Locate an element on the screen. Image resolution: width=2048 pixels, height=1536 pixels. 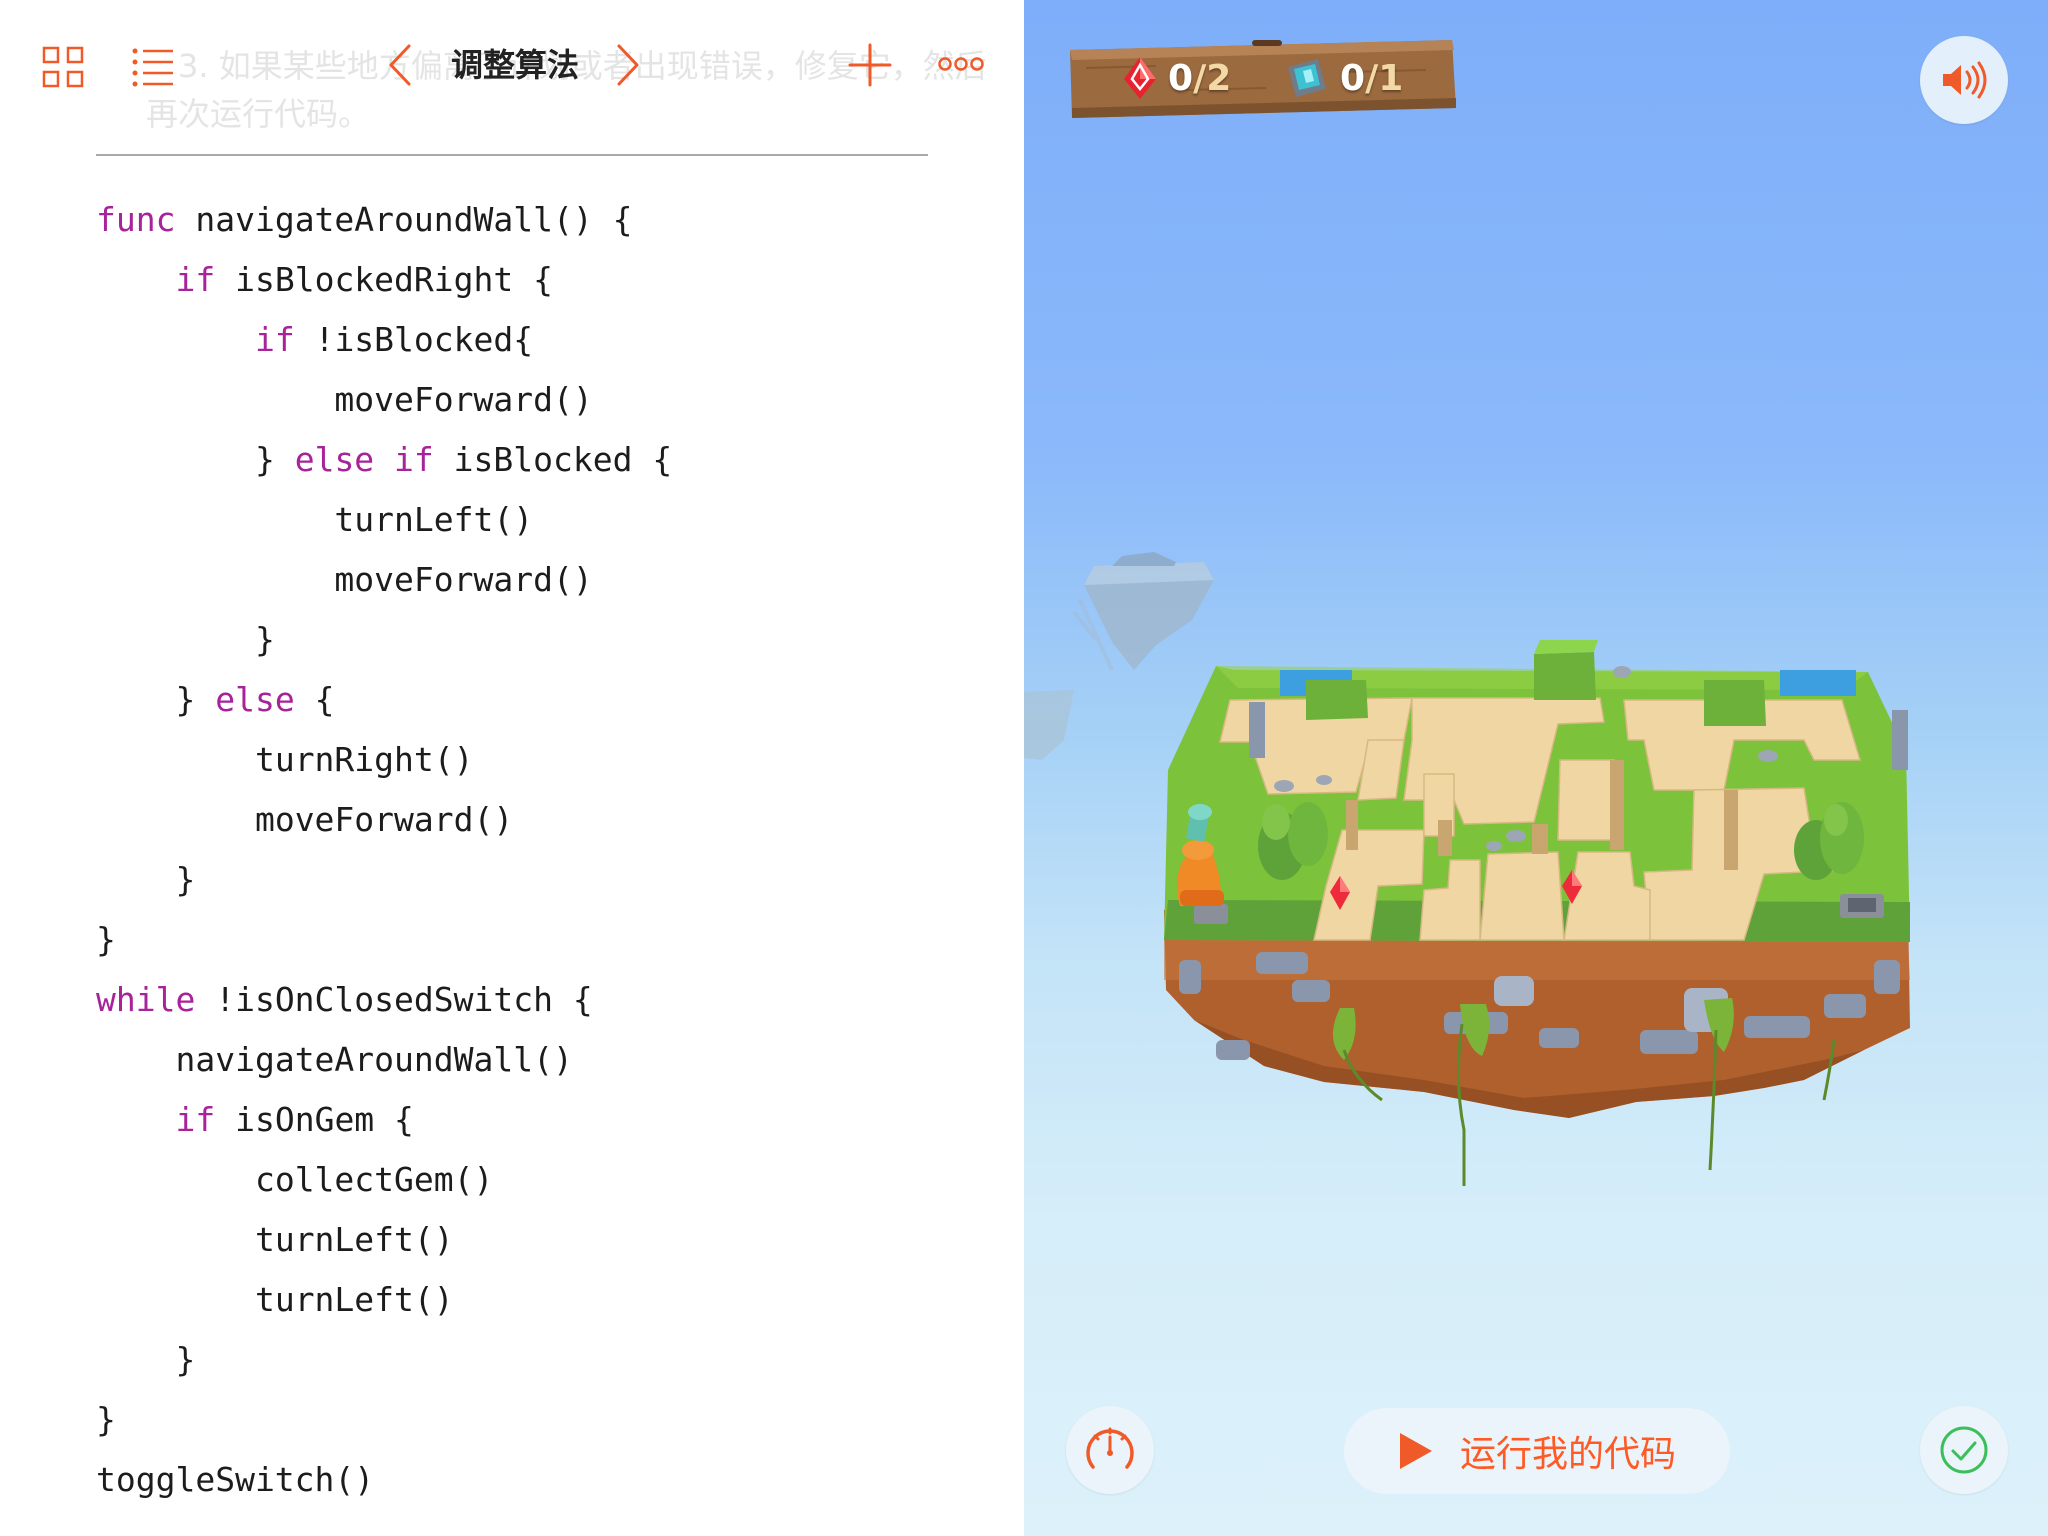
plus-icon is located at coordinates (870, 65).